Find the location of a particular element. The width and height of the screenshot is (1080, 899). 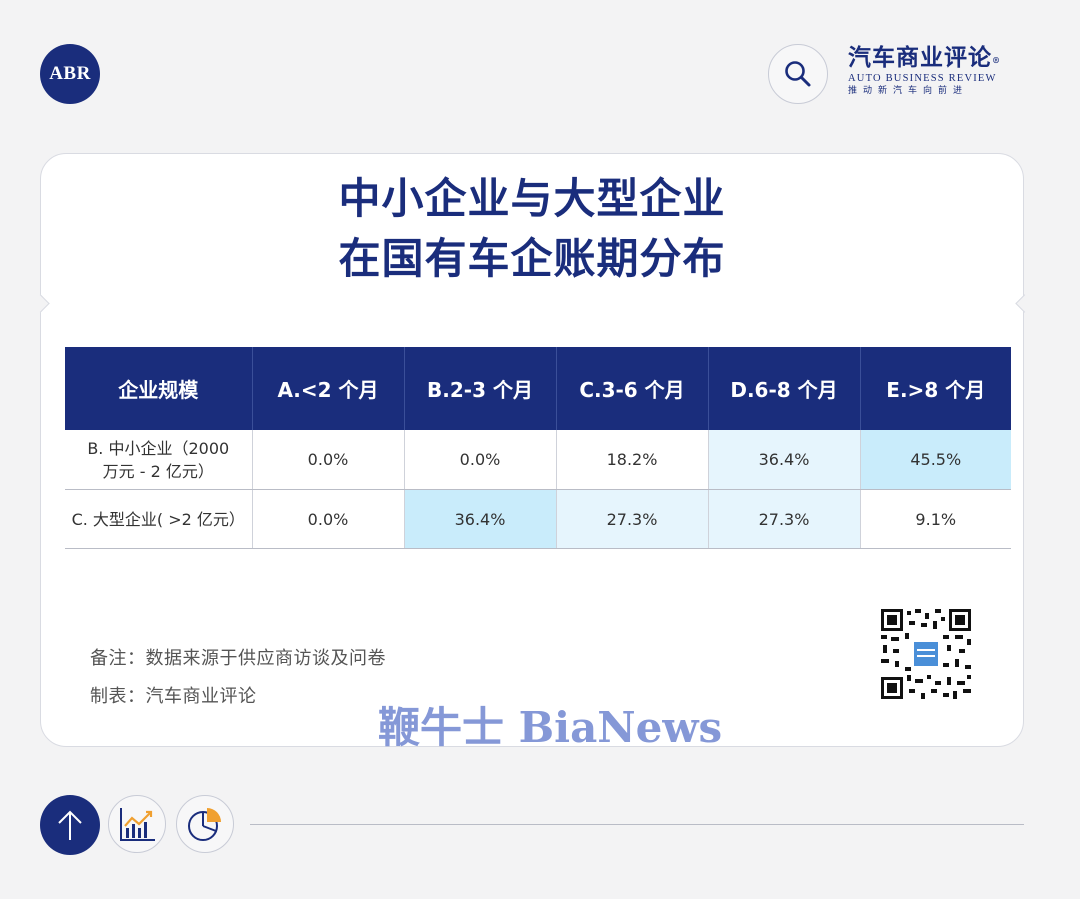

search-button is located at coordinates (798, 74).